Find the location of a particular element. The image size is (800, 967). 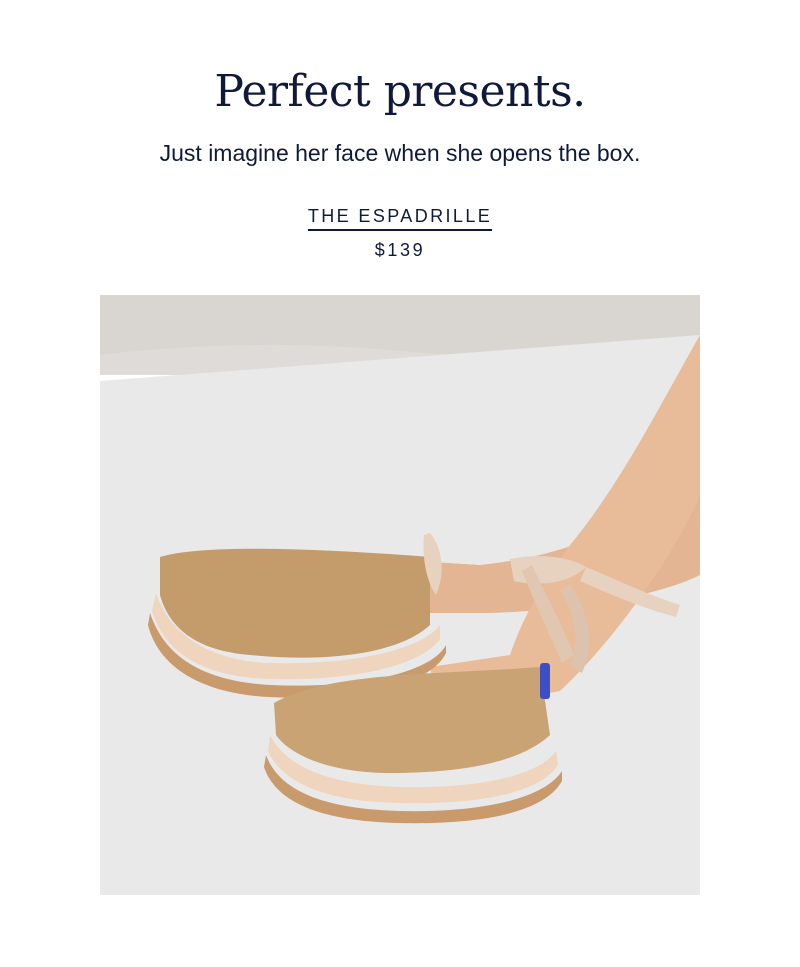

headline: Perfect presents. is located at coordinates (400, 91).